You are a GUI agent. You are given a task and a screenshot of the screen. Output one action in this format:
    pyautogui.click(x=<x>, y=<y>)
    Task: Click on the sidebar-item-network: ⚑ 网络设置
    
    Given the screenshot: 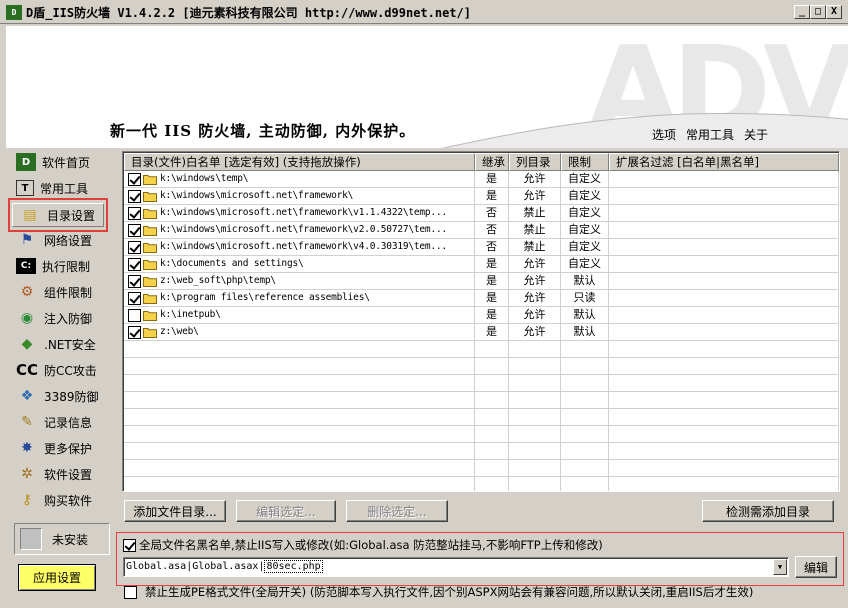 What is the action you would take?
    pyautogui.click(x=60, y=240)
    